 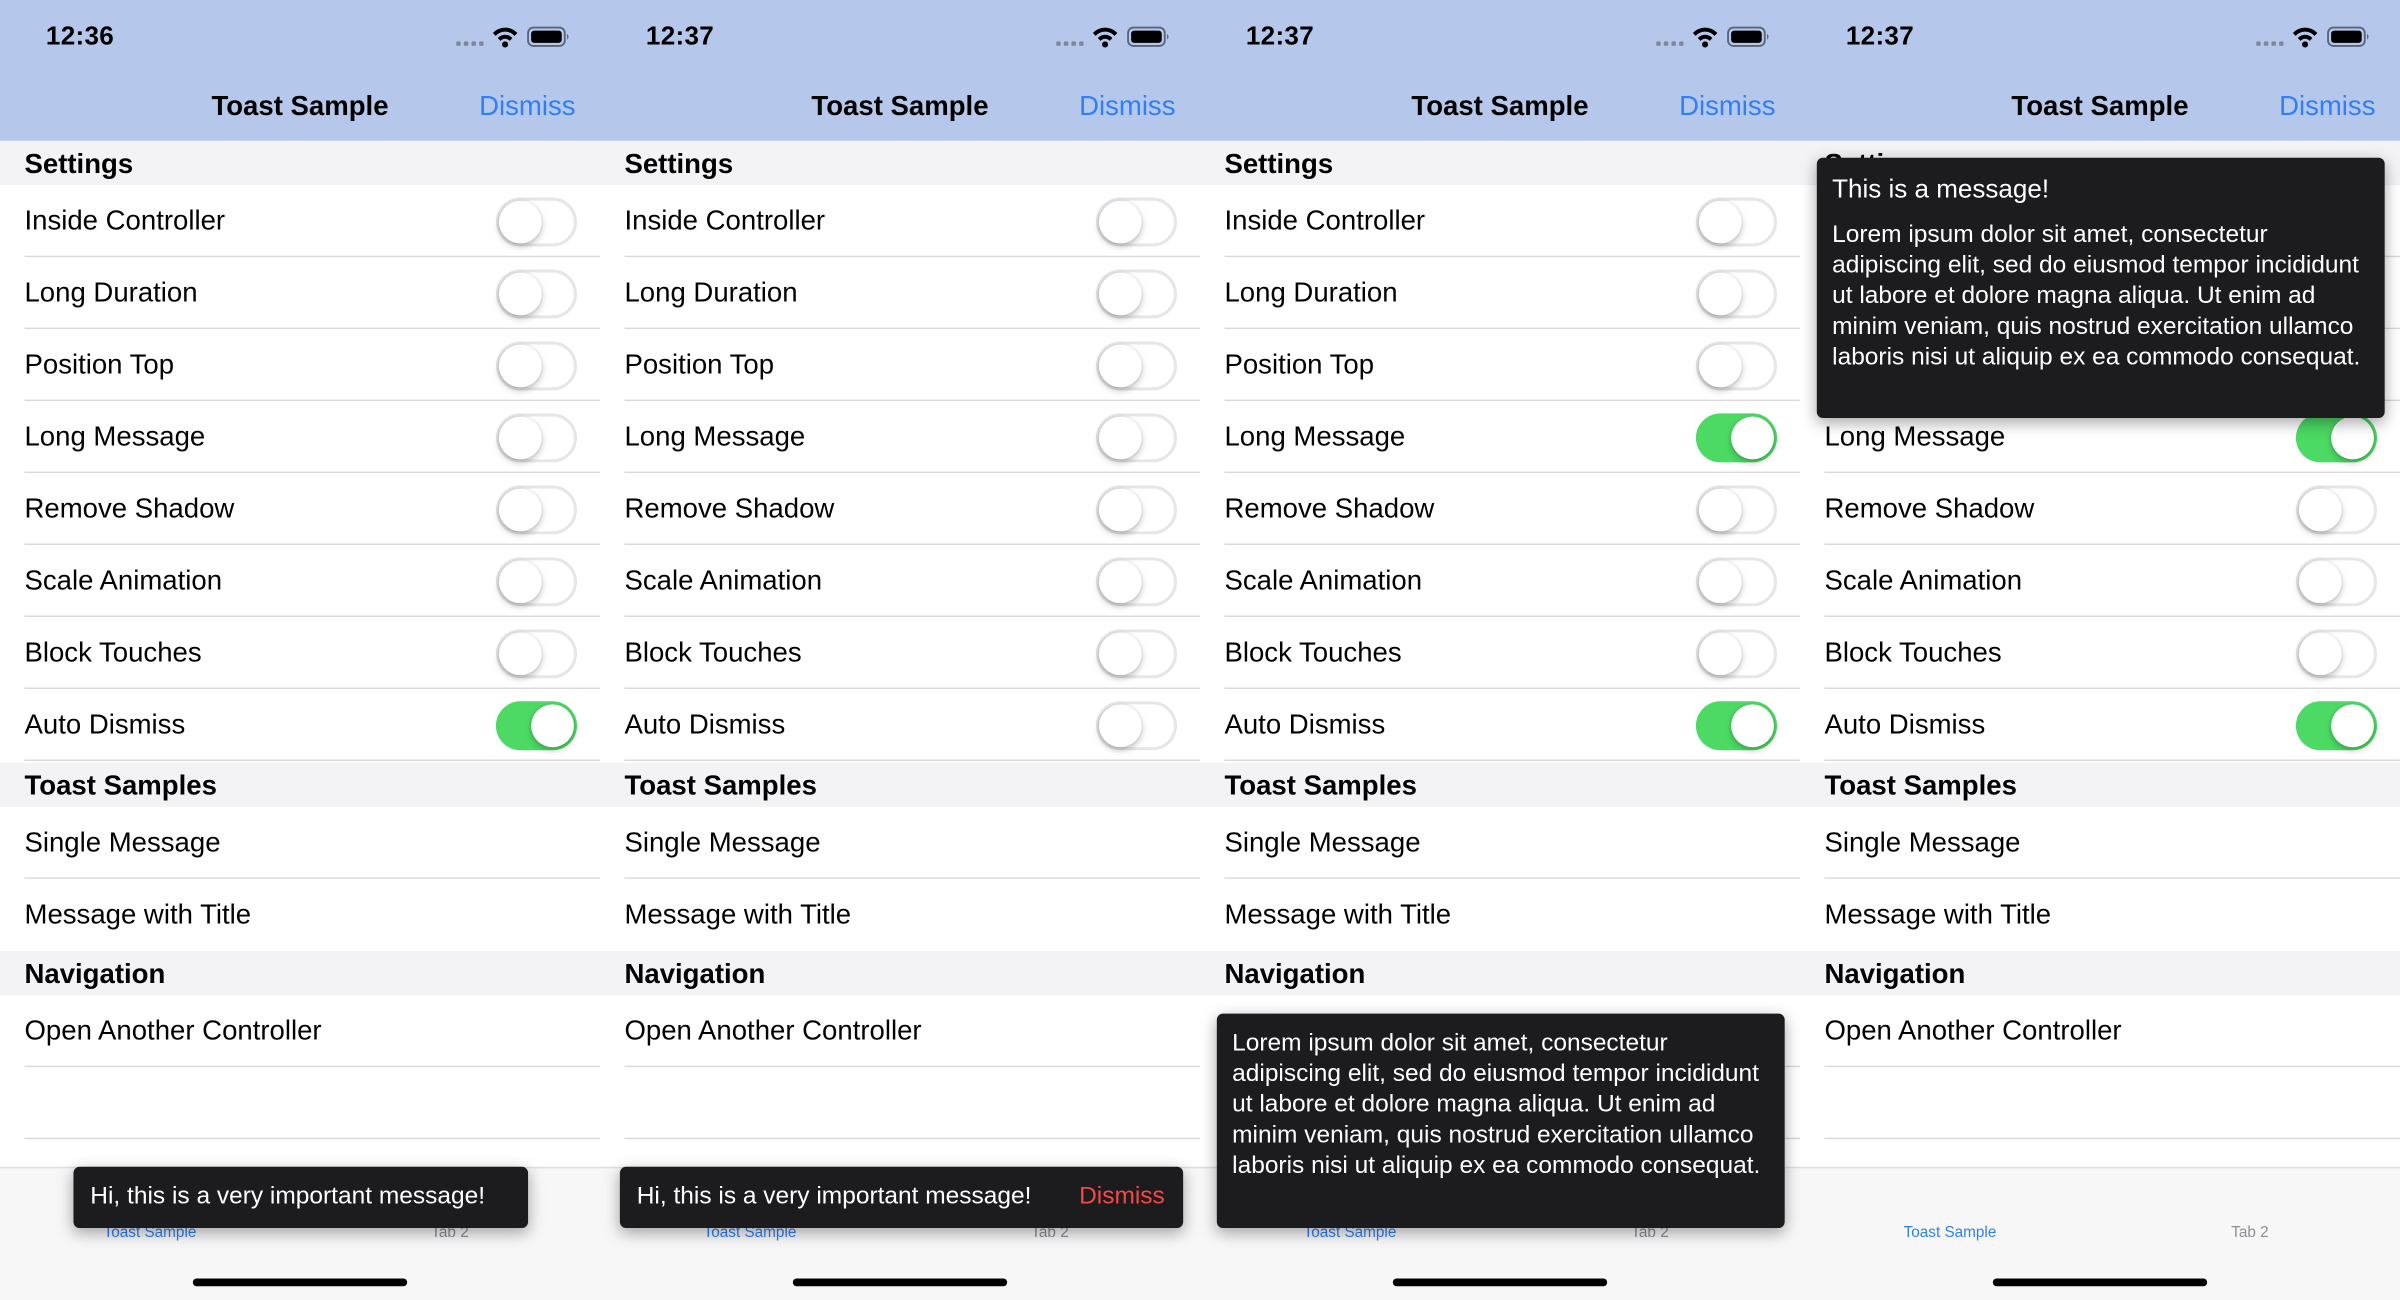 I want to click on settings-row-remove-shadow: Remove Shadow, so click(x=300, y=509).